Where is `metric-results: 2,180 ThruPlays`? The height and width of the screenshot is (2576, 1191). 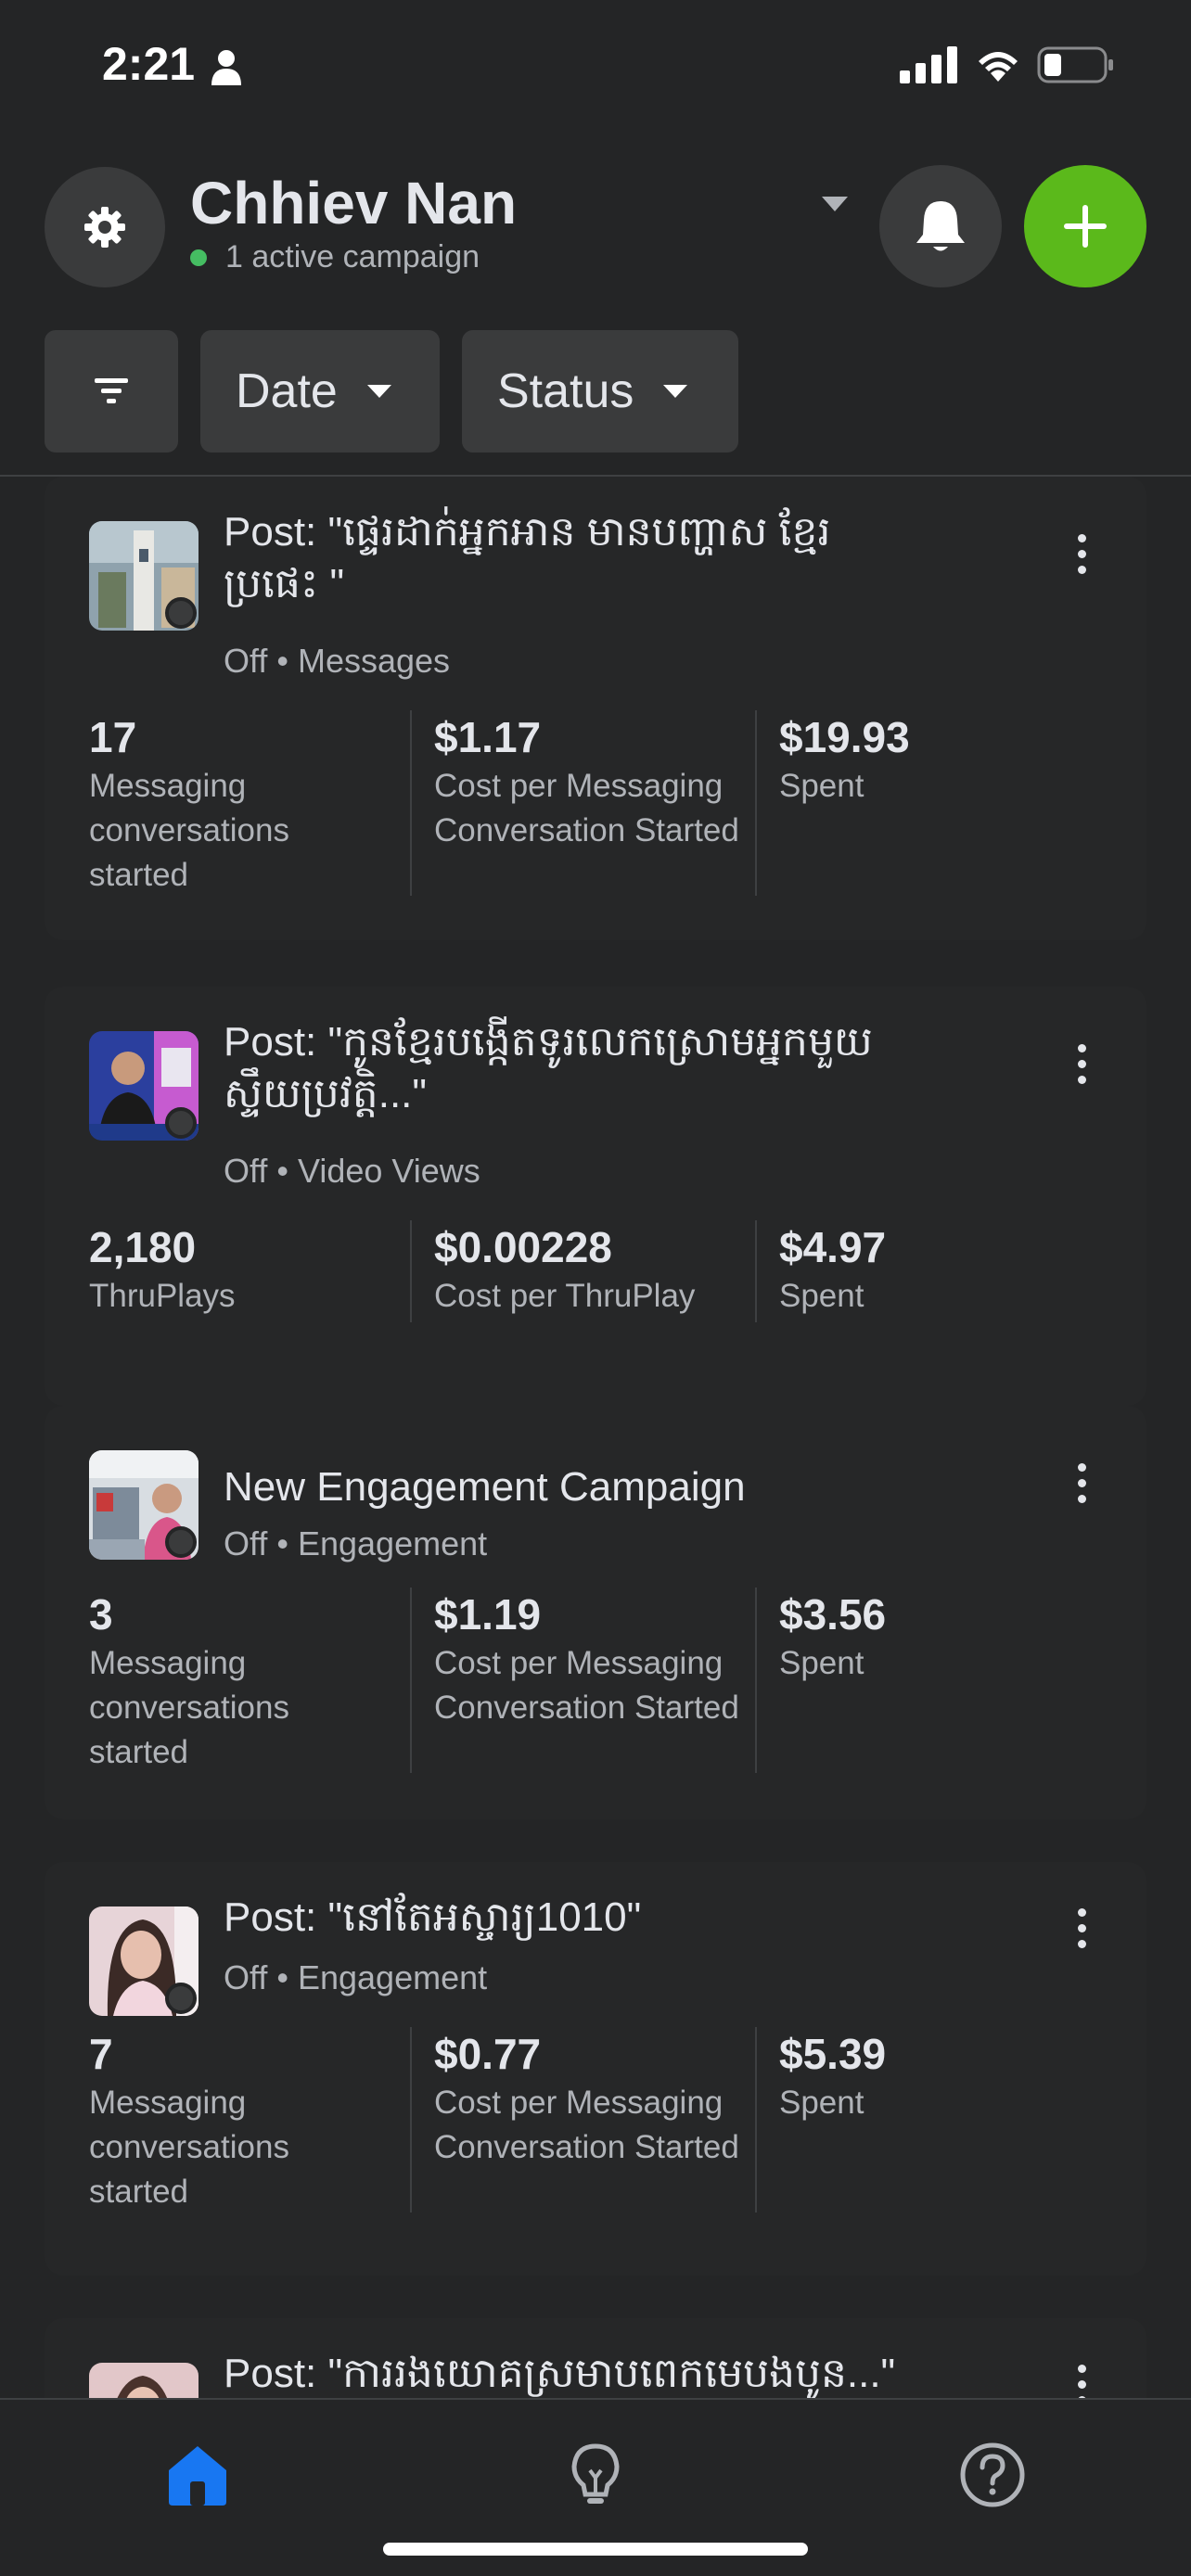 metric-results: 2,180 ThruPlays is located at coordinates (247, 1270).